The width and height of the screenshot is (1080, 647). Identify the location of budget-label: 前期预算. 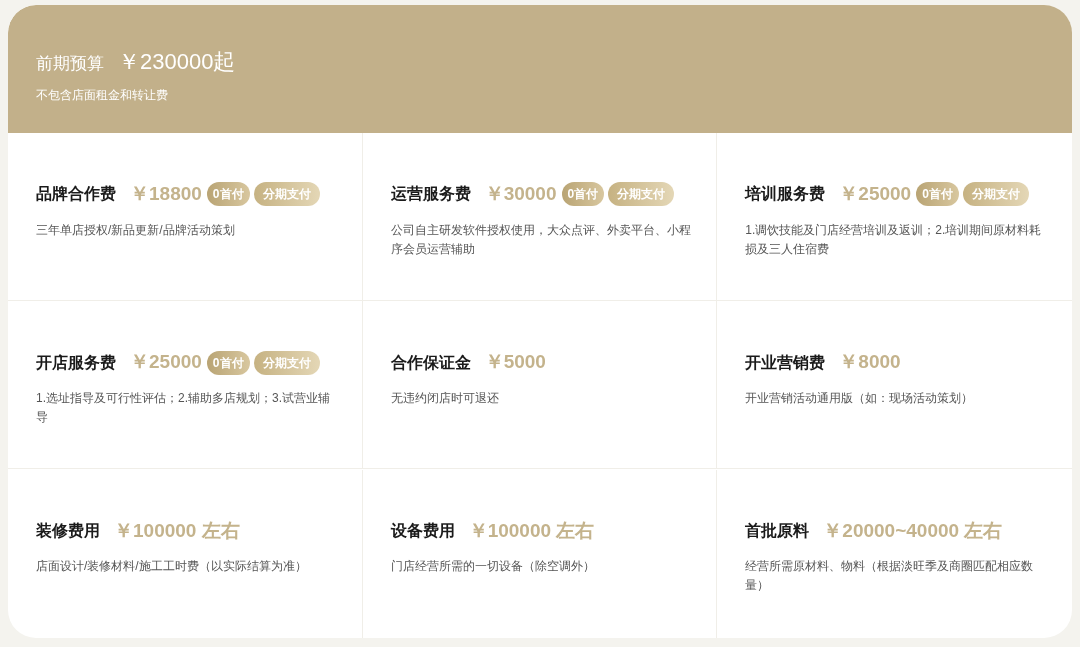
(70, 64).